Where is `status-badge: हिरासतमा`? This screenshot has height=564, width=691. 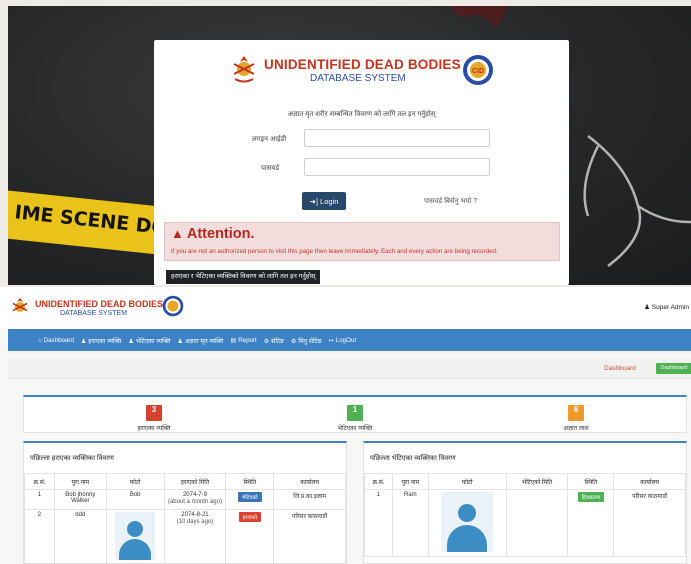
status-badge: हिरासतमा is located at coordinates (591, 497).